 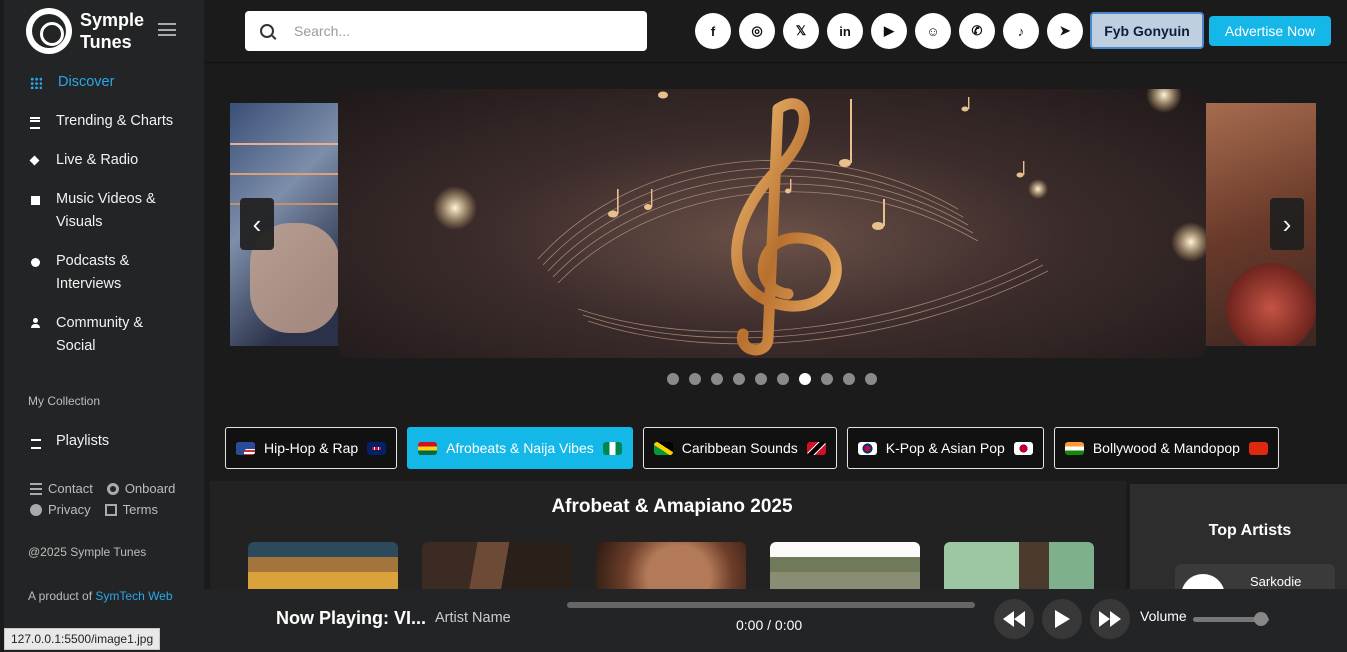 What do you see at coordinates (35, 160) in the screenshot?
I see `radio-icon` at bounding box center [35, 160].